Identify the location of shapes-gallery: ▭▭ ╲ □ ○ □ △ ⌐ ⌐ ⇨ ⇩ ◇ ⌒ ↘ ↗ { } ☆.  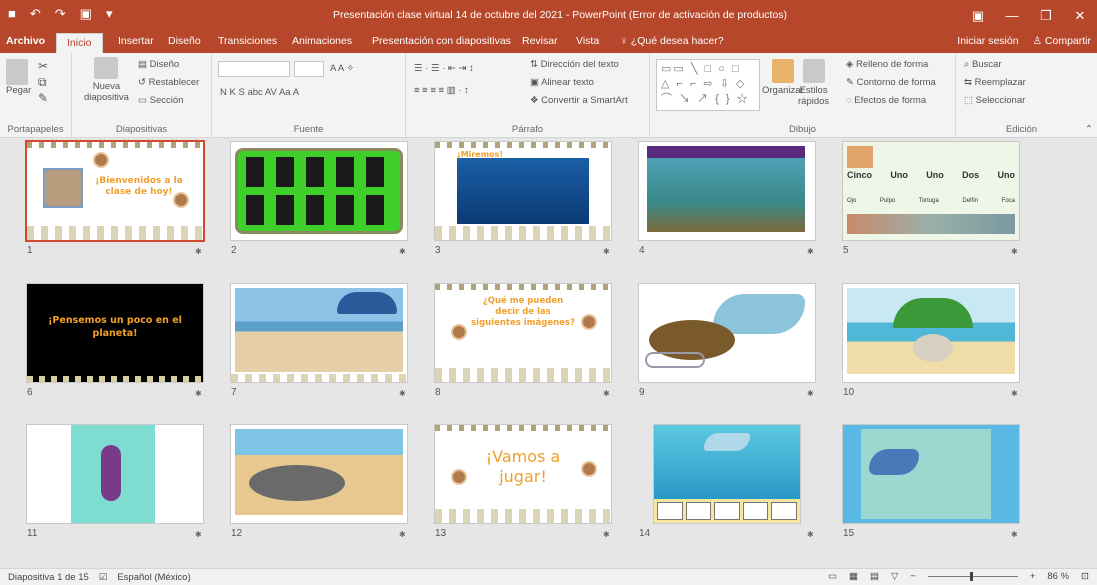
(708, 85).